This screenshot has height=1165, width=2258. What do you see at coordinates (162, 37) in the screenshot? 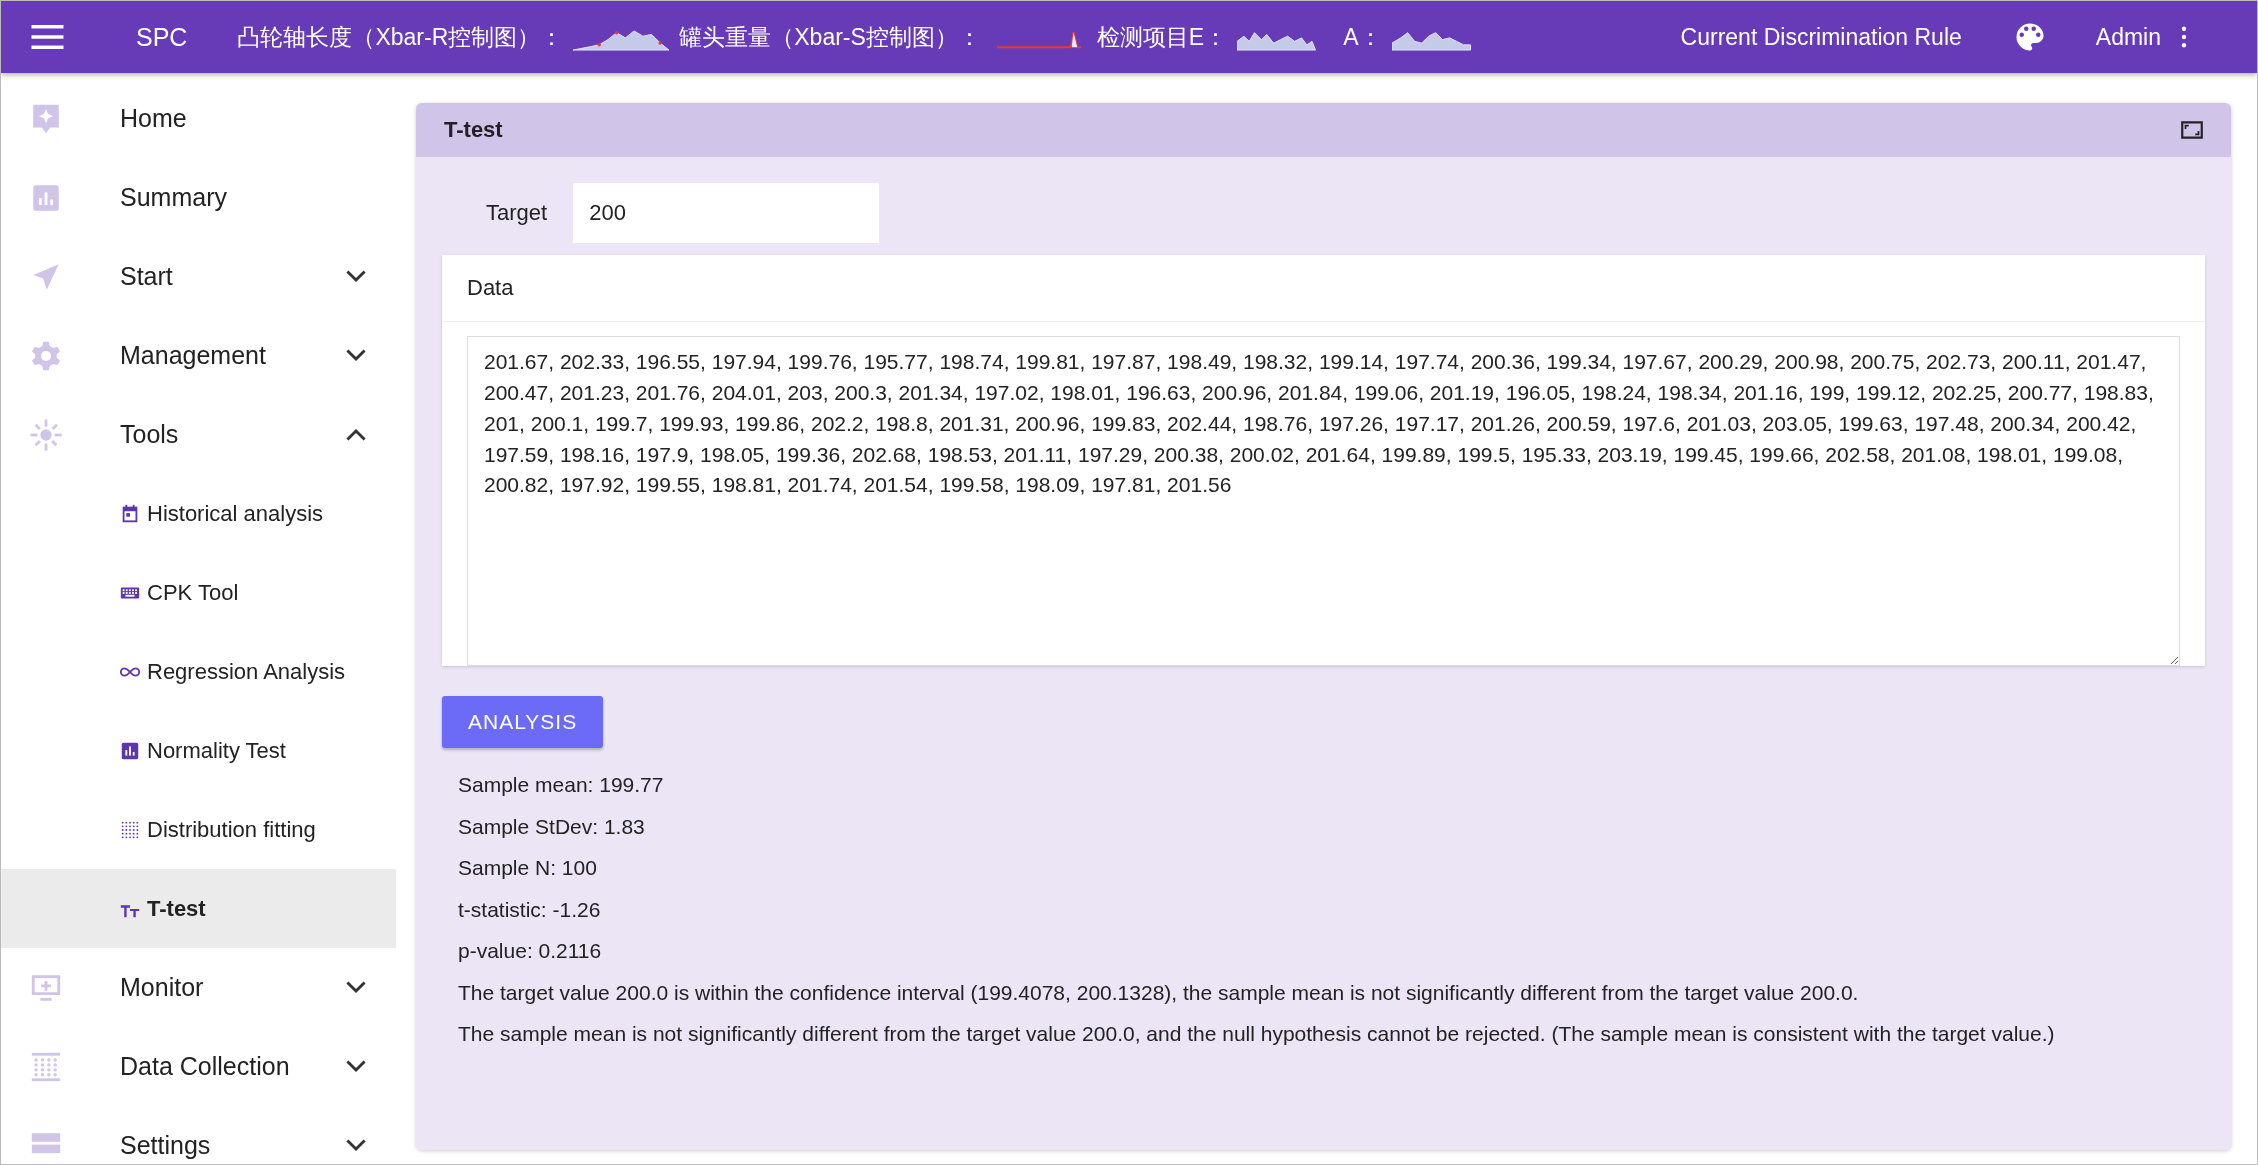
I see `app-title: SPC` at bounding box center [162, 37].